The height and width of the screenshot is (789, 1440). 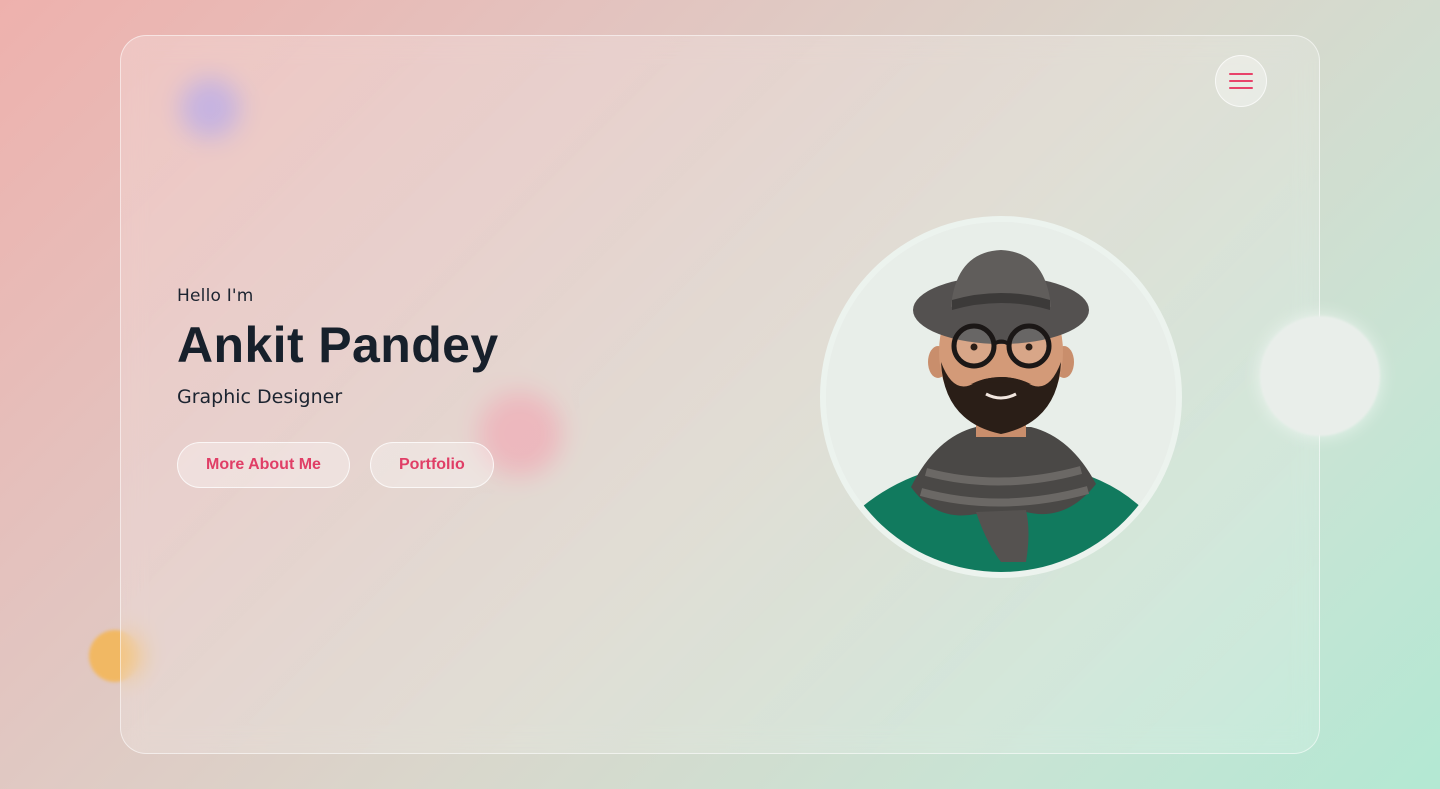 I want to click on hero-buttons: More About Me Portfolio, so click(x=338, y=465).